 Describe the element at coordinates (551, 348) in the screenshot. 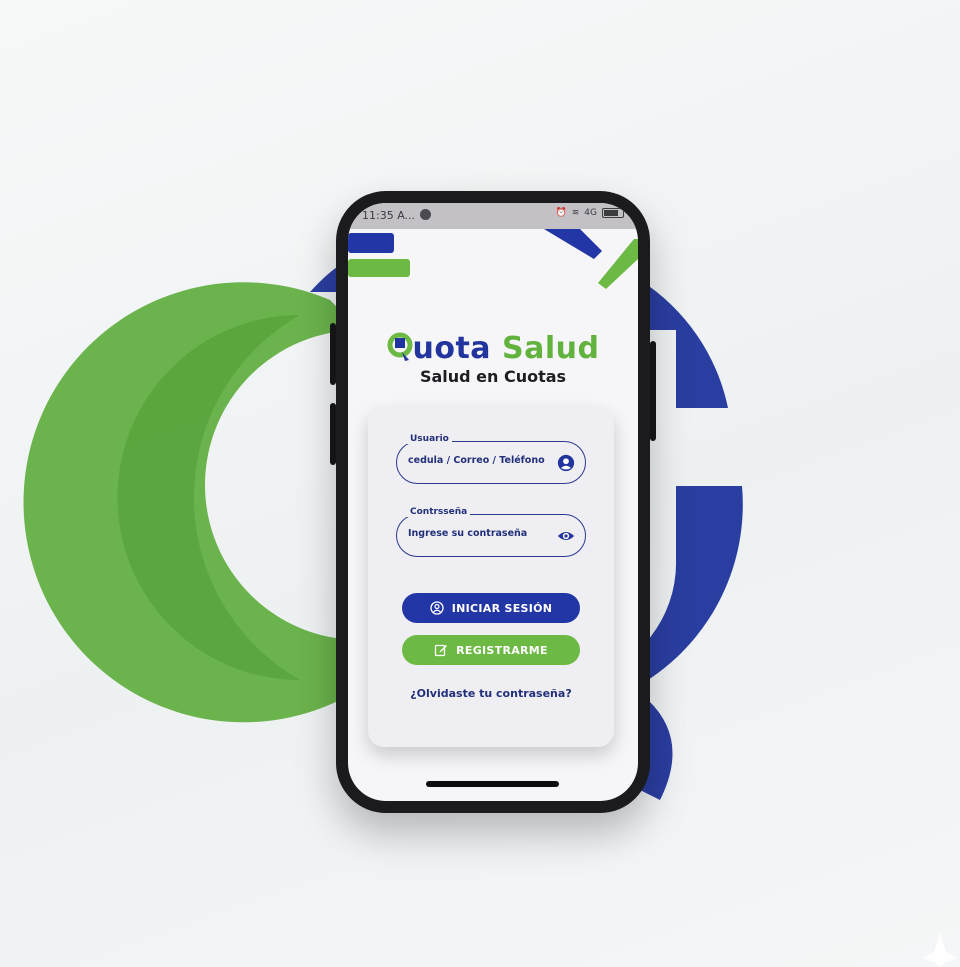

I see `brand-name-part2: Salud` at that location.